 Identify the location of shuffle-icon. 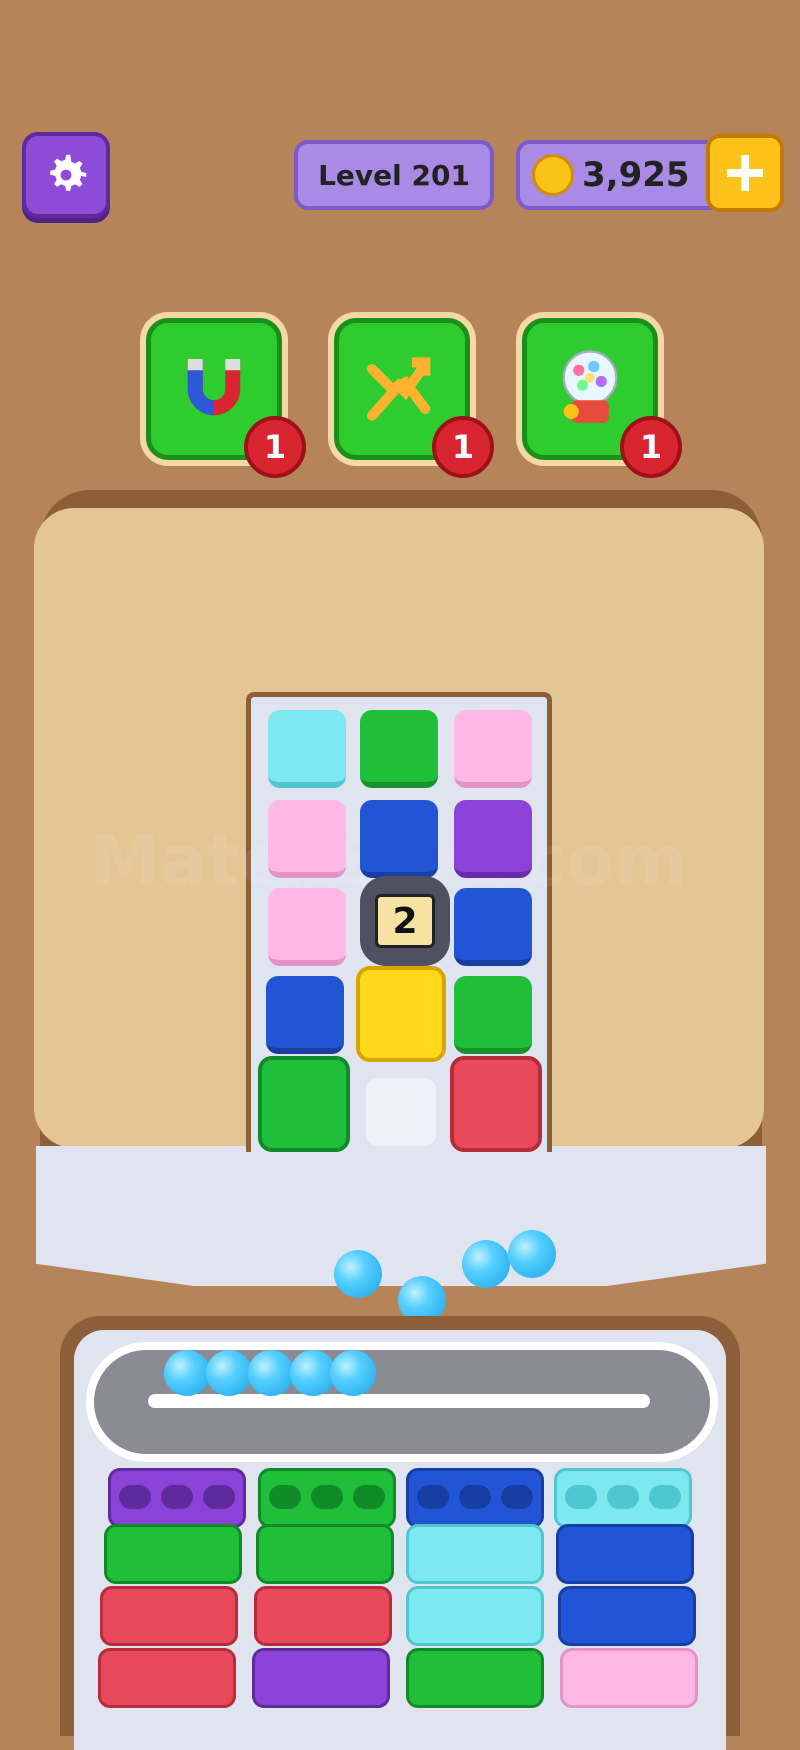
(399, 389).